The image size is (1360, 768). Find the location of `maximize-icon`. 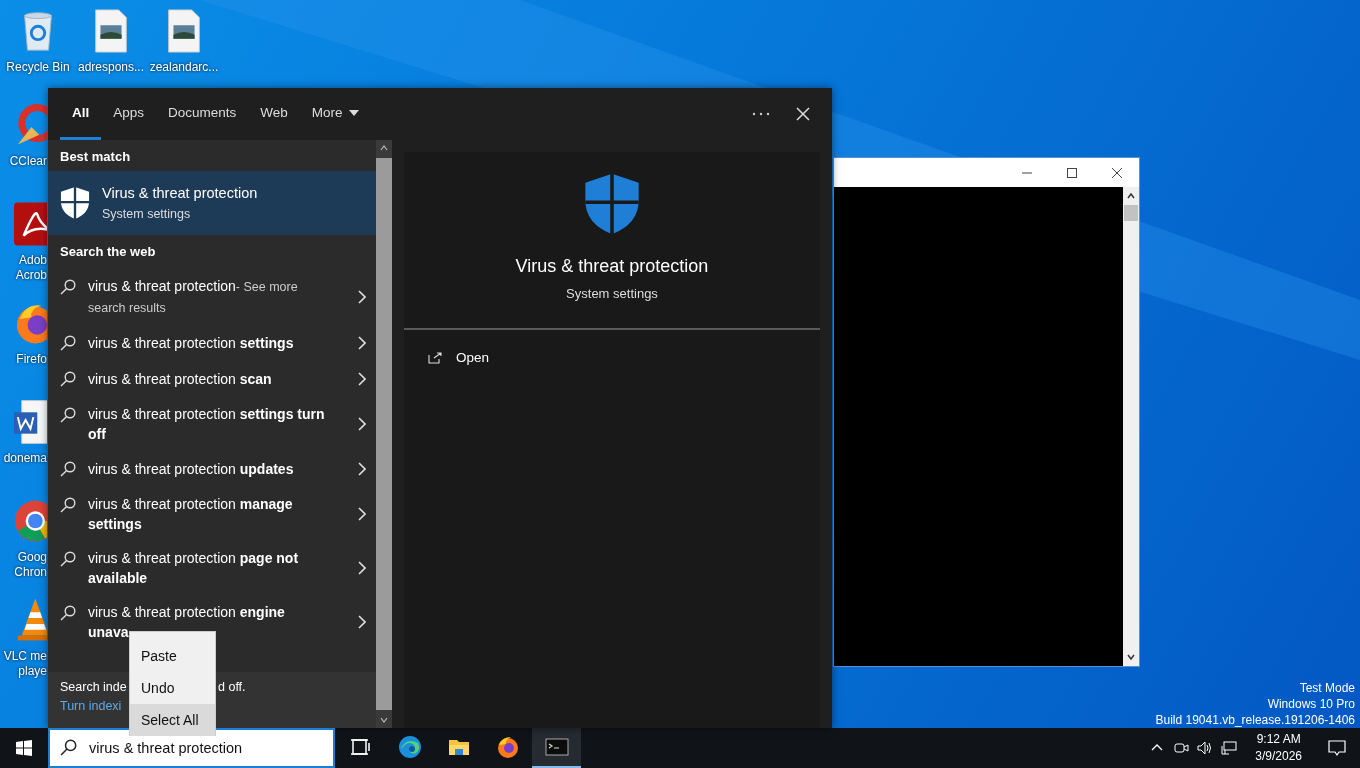

maximize-icon is located at coordinates (1072, 172).